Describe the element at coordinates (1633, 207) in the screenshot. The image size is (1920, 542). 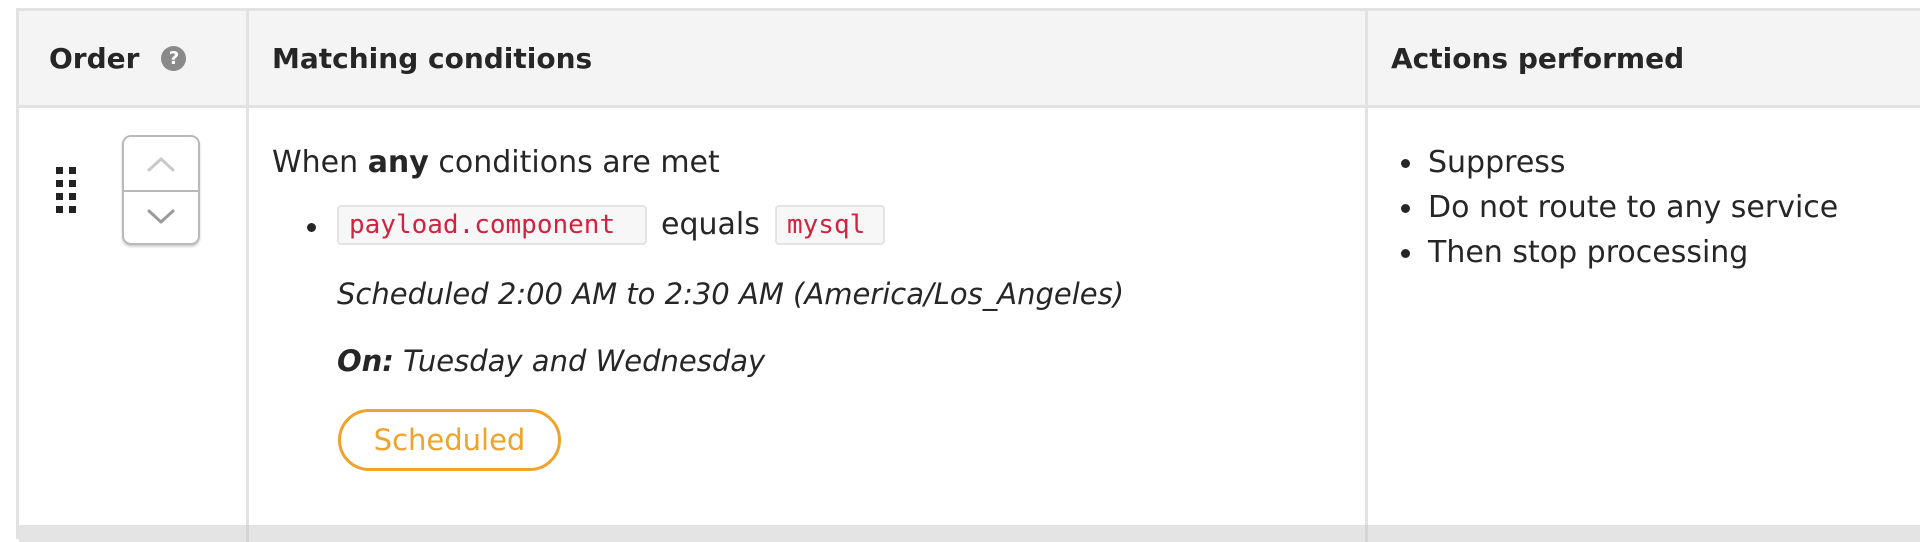
I see `action-label: Do not route to any service` at that location.